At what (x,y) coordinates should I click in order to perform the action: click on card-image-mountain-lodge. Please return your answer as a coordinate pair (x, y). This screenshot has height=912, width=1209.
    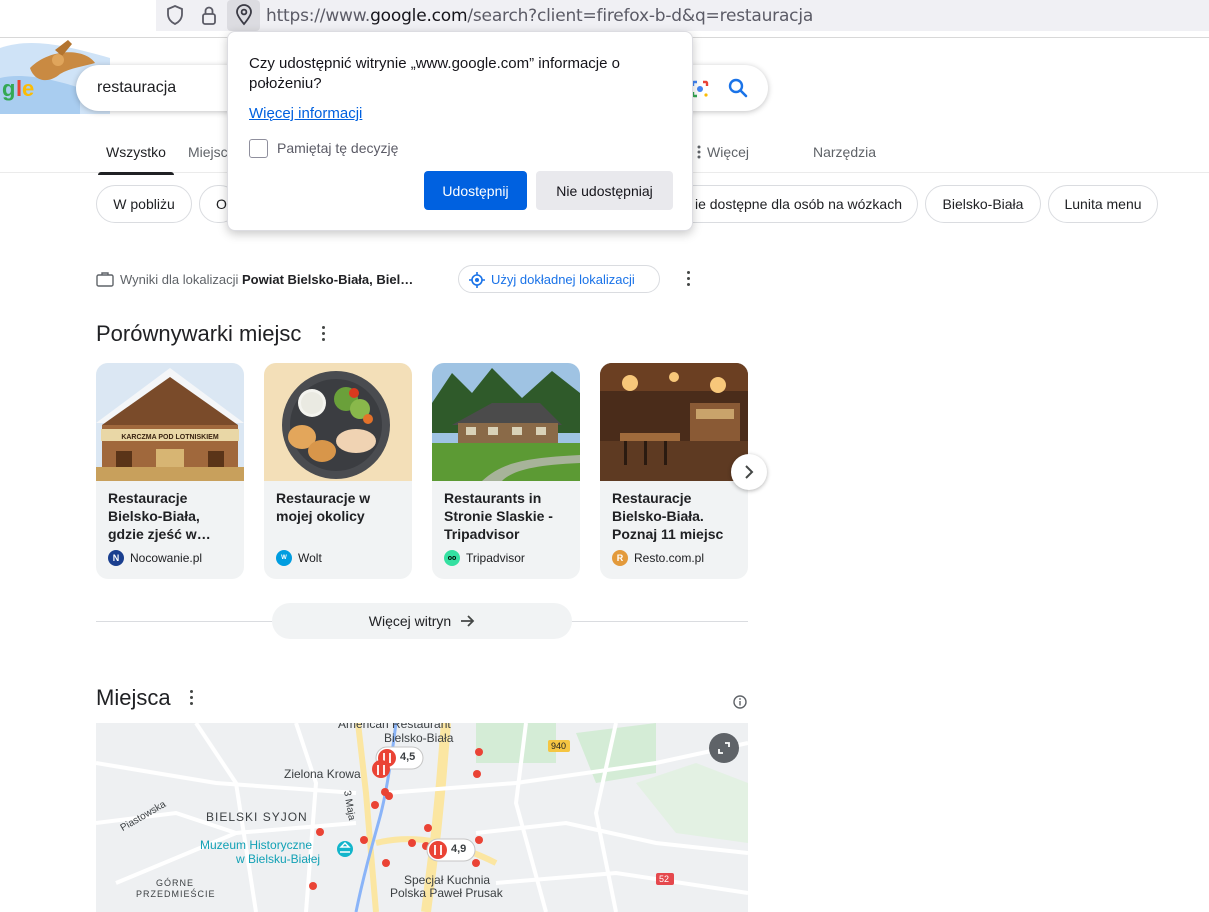
    Looking at the image, I should click on (506, 422).